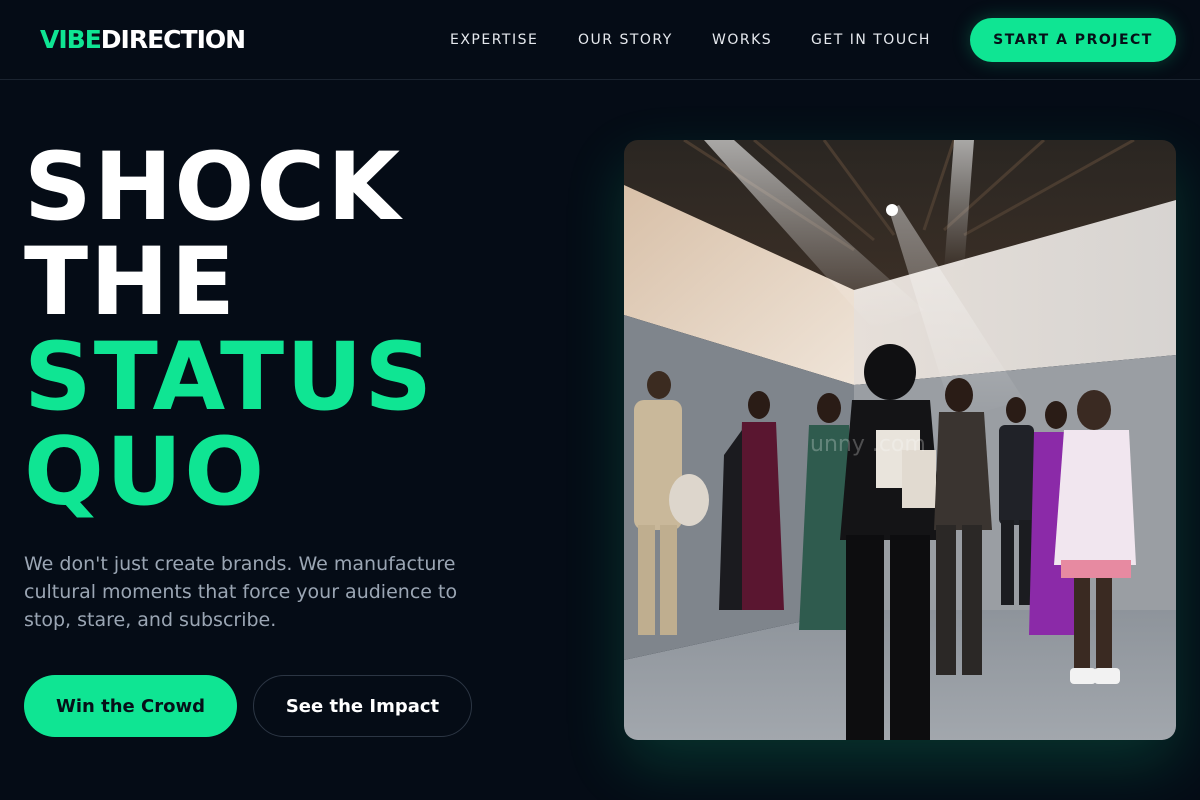  What do you see at coordinates (213, 187) in the screenshot?
I see `headline-line-1: SHOCK` at bounding box center [213, 187].